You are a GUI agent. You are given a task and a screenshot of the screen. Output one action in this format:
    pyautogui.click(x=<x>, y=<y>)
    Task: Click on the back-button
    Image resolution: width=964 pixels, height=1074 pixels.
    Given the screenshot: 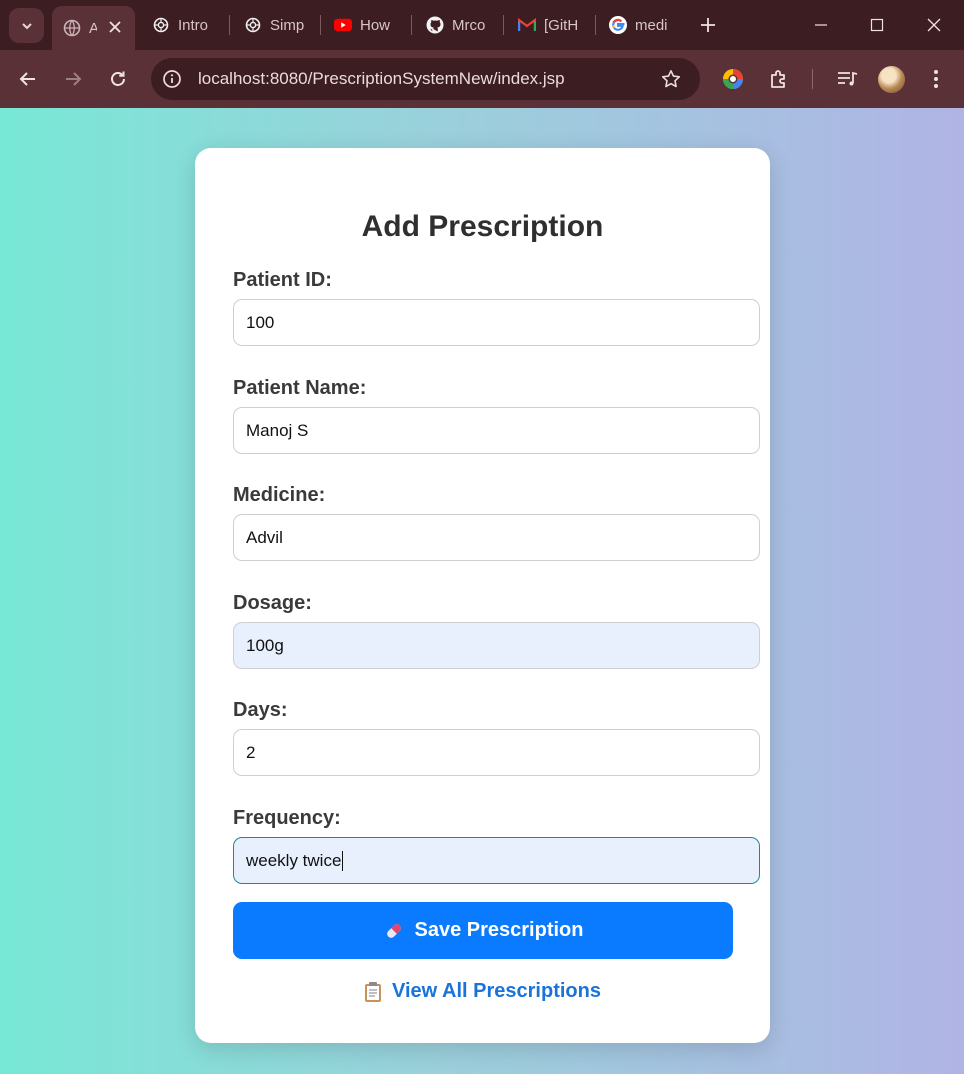 What is the action you would take?
    pyautogui.click(x=28, y=79)
    